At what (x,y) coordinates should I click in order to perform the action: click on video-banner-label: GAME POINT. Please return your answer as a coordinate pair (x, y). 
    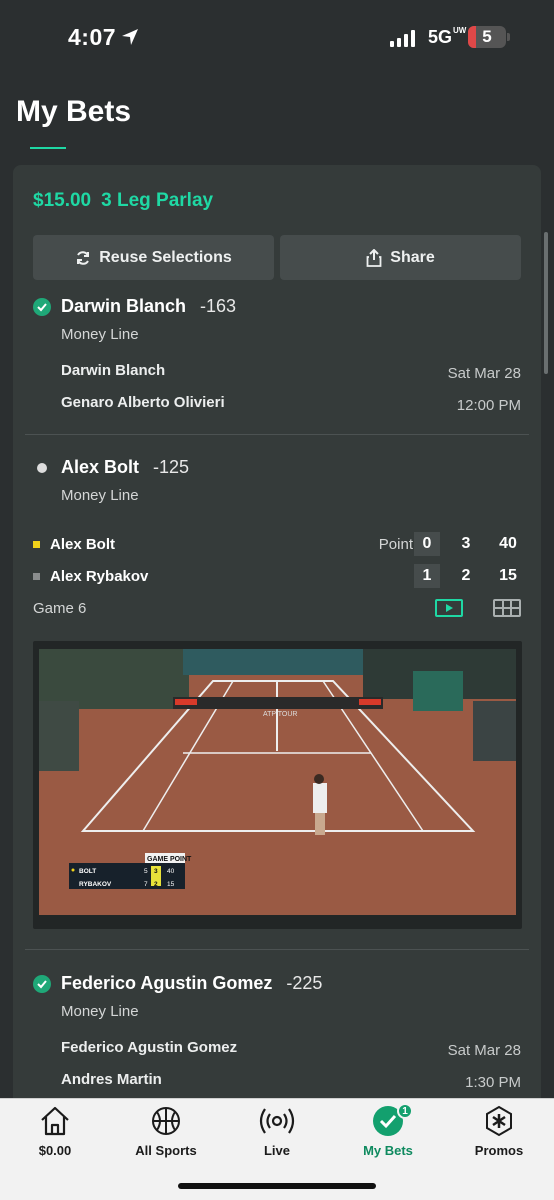
    Looking at the image, I should click on (169, 859).